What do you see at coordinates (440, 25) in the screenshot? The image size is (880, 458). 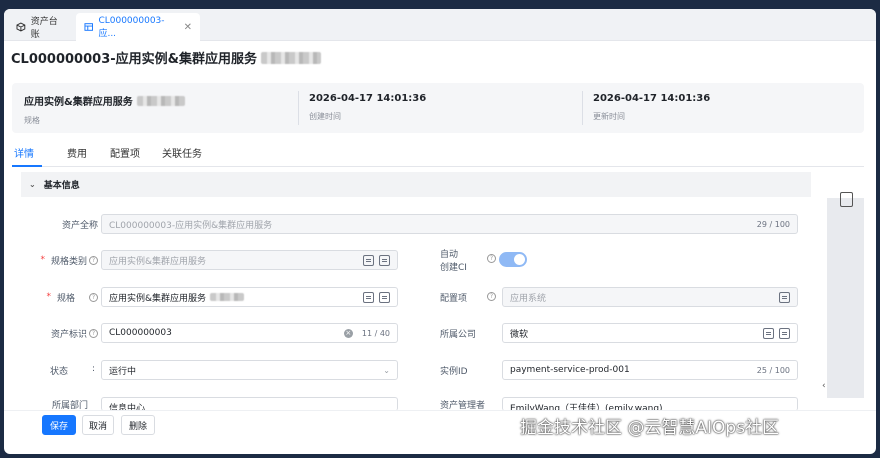 I see `tab-bar: 资产台账 CL000000003-应... ✕` at bounding box center [440, 25].